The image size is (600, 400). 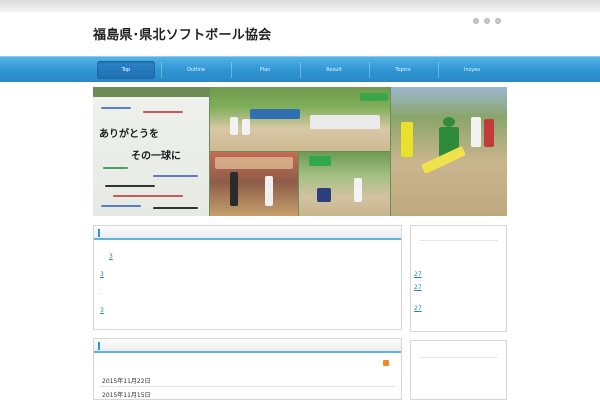 I want to click on sidebar-link-2: 27, so click(x=418, y=287).